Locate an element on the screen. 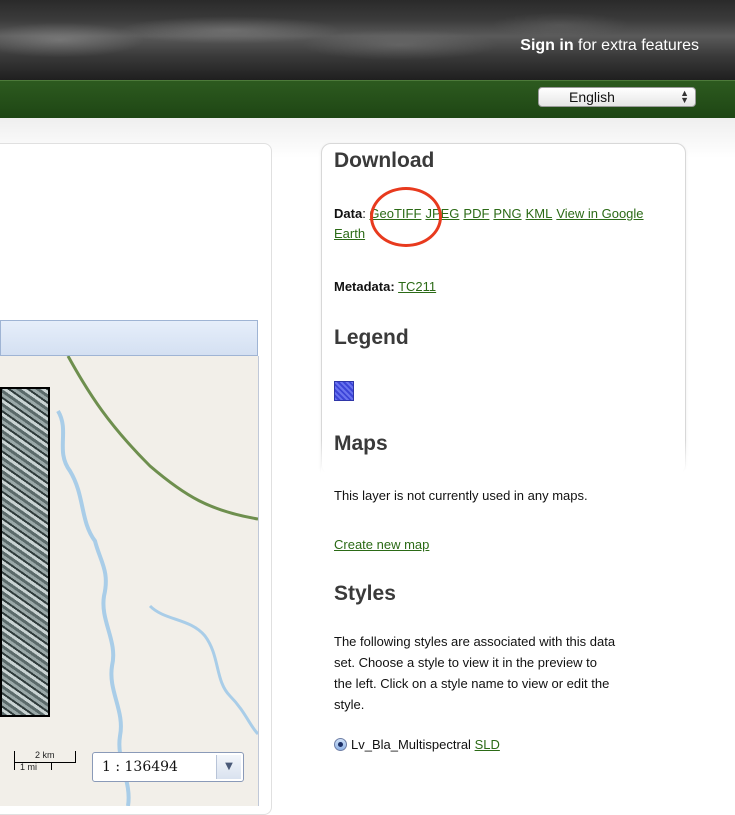  road-line is located at coordinates (162, 438).